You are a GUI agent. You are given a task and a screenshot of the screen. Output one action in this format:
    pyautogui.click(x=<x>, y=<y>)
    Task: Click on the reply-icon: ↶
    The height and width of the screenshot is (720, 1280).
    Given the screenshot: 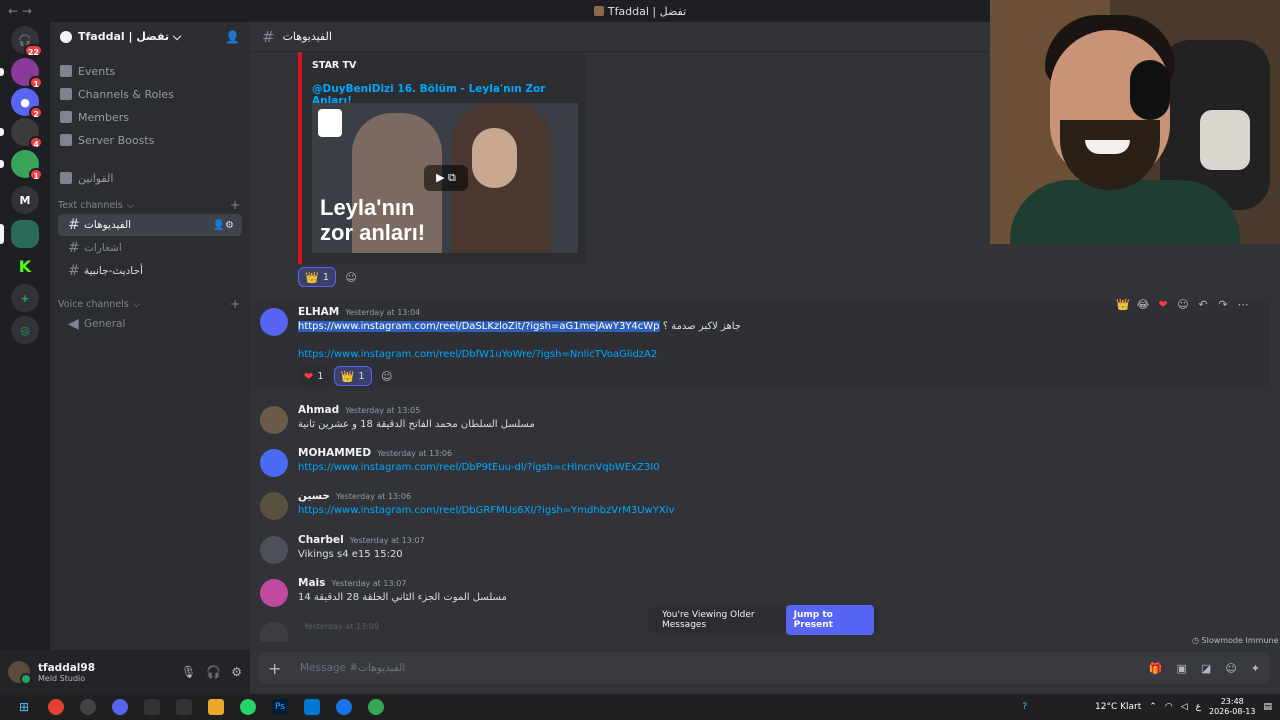 What is the action you would take?
    pyautogui.click(x=1203, y=304)
    